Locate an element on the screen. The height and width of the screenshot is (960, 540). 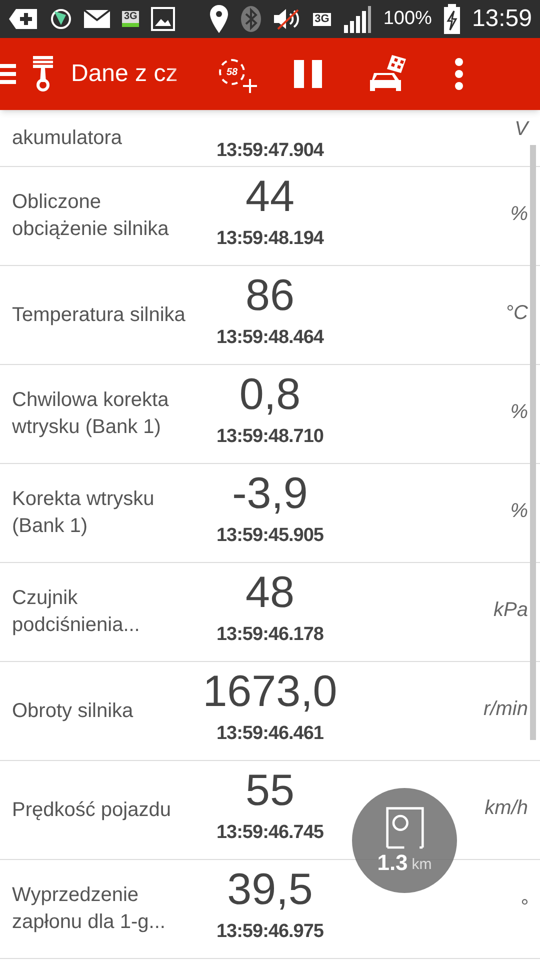
parameter-label: Chwilowa korekta wtrysku (Bank 1) is located at coordinates (91, 414).